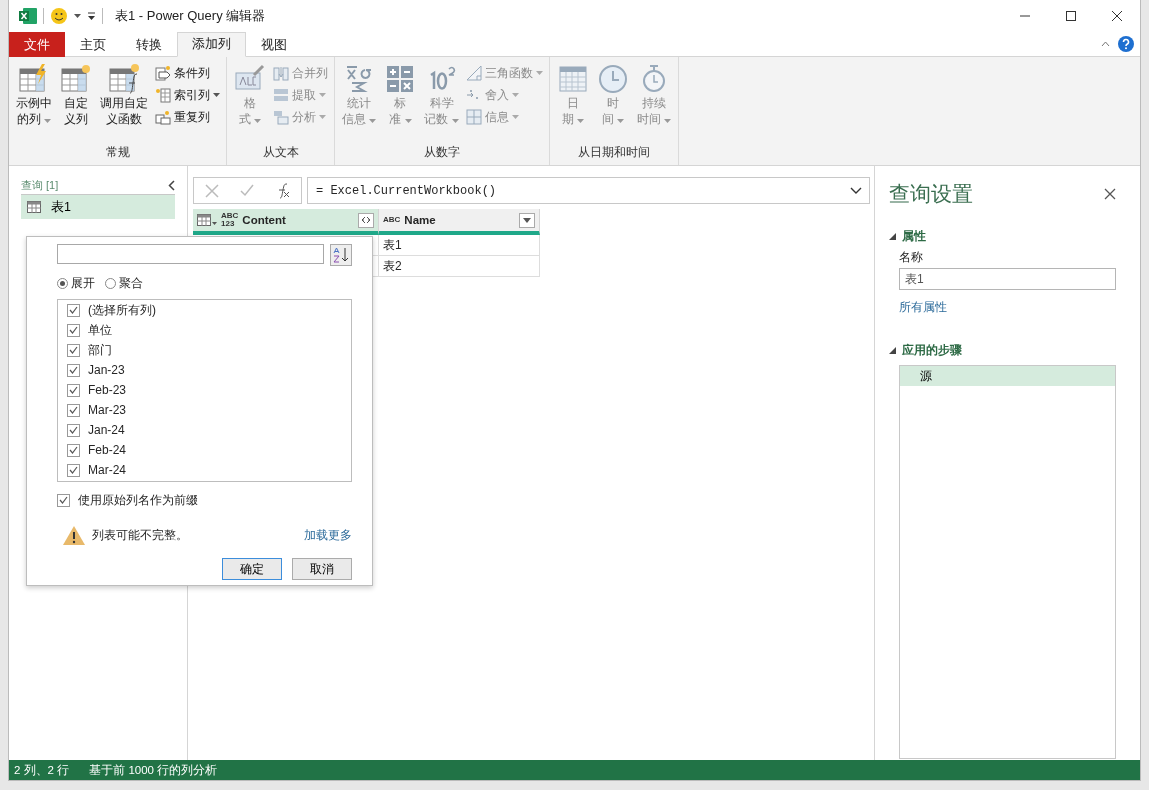 This screenshot has width=1149, height=790. What do you see at coordinates (252, 569) in the screenshot?
I see `ok-button: 确定` at bounding box center [252, 569].